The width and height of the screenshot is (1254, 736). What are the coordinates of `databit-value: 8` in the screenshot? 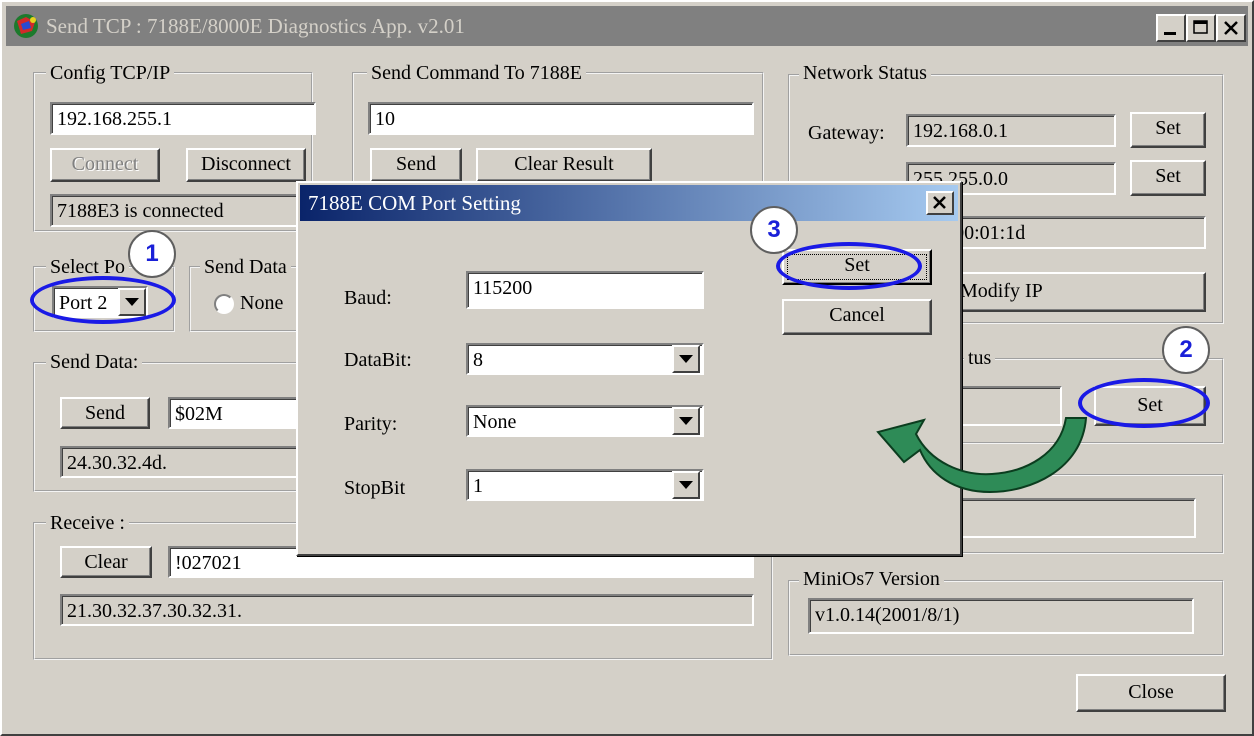 It's located at (478, 360).